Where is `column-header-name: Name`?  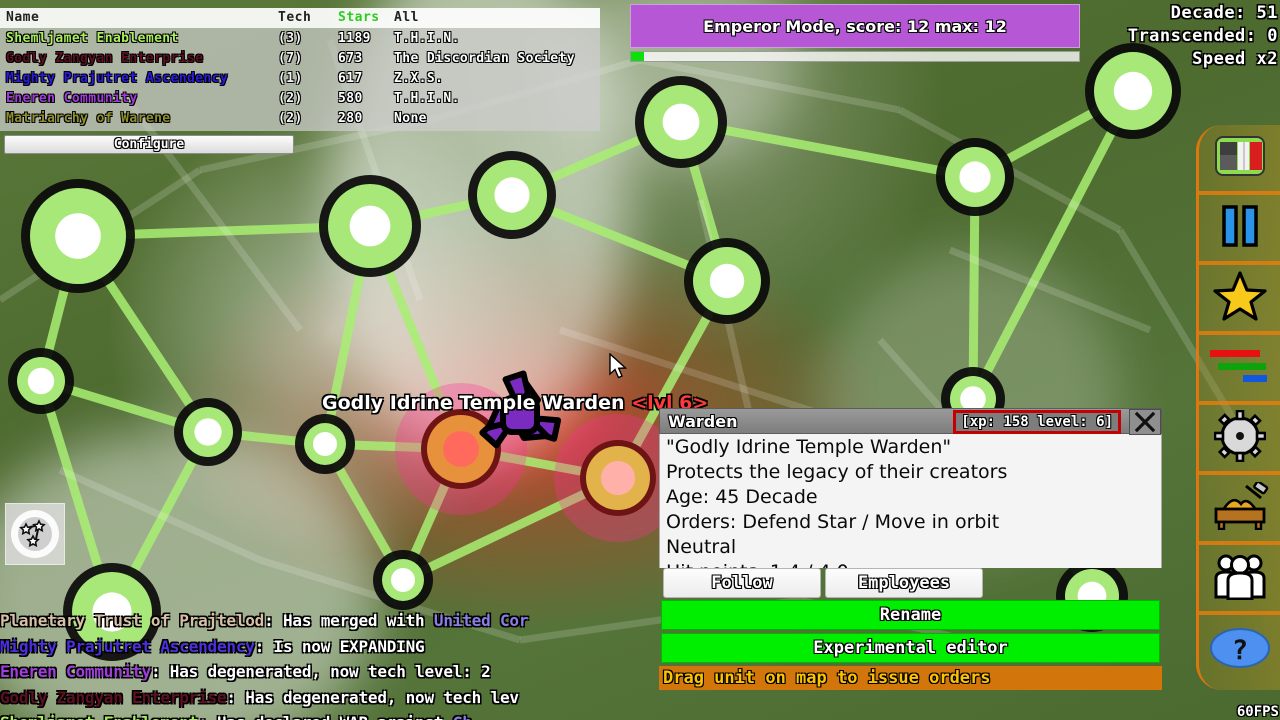
column-header-name: Name is located at coordinates (23, 17).